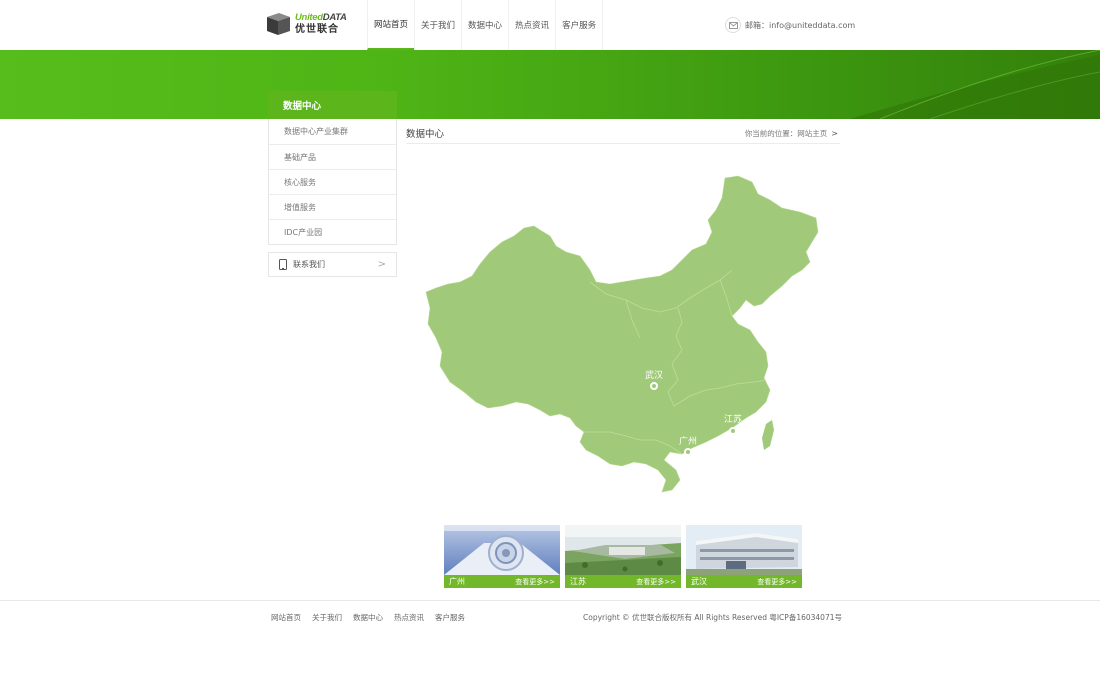 The width and height of the screenshot is (1100, 696). What do you see at coordinates (332, 131) in the screenshot?
I see `sidebar-item-cluster: 数据中心产业集群` at bounding box center [332, 131].